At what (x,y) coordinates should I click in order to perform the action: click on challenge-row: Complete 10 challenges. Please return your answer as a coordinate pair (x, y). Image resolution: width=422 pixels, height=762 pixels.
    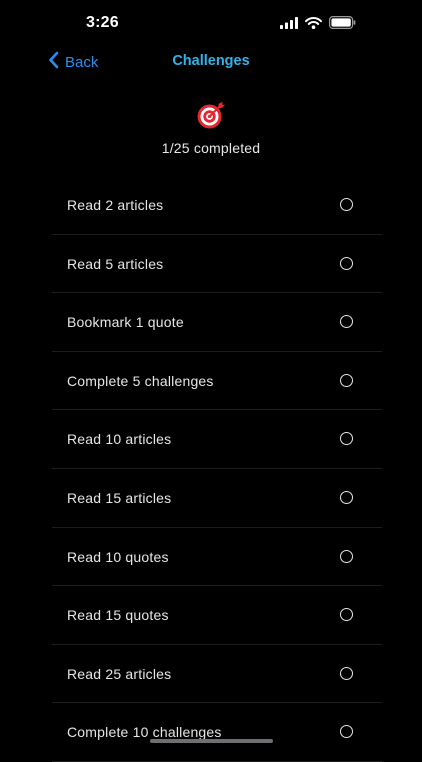
    Looking at the image, I should click on (217, 732).